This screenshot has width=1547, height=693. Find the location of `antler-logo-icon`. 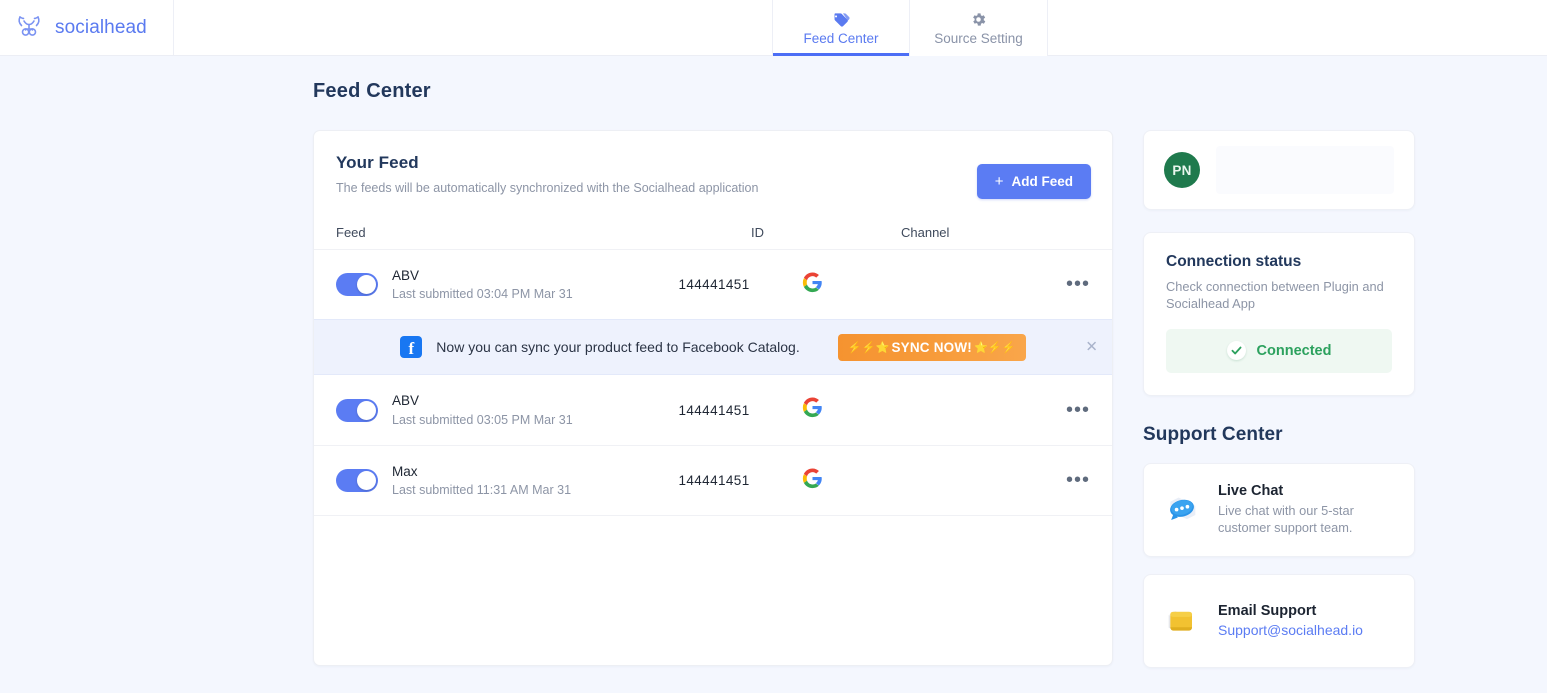

antler-logo-icon is located at coordinates (29, 28).